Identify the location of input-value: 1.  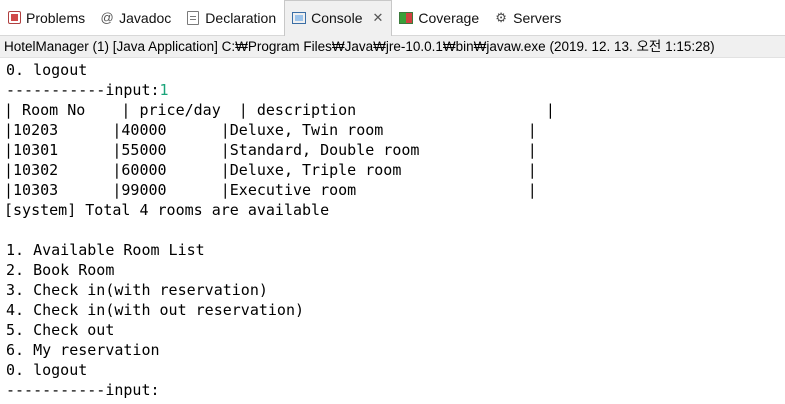
(164, 90).